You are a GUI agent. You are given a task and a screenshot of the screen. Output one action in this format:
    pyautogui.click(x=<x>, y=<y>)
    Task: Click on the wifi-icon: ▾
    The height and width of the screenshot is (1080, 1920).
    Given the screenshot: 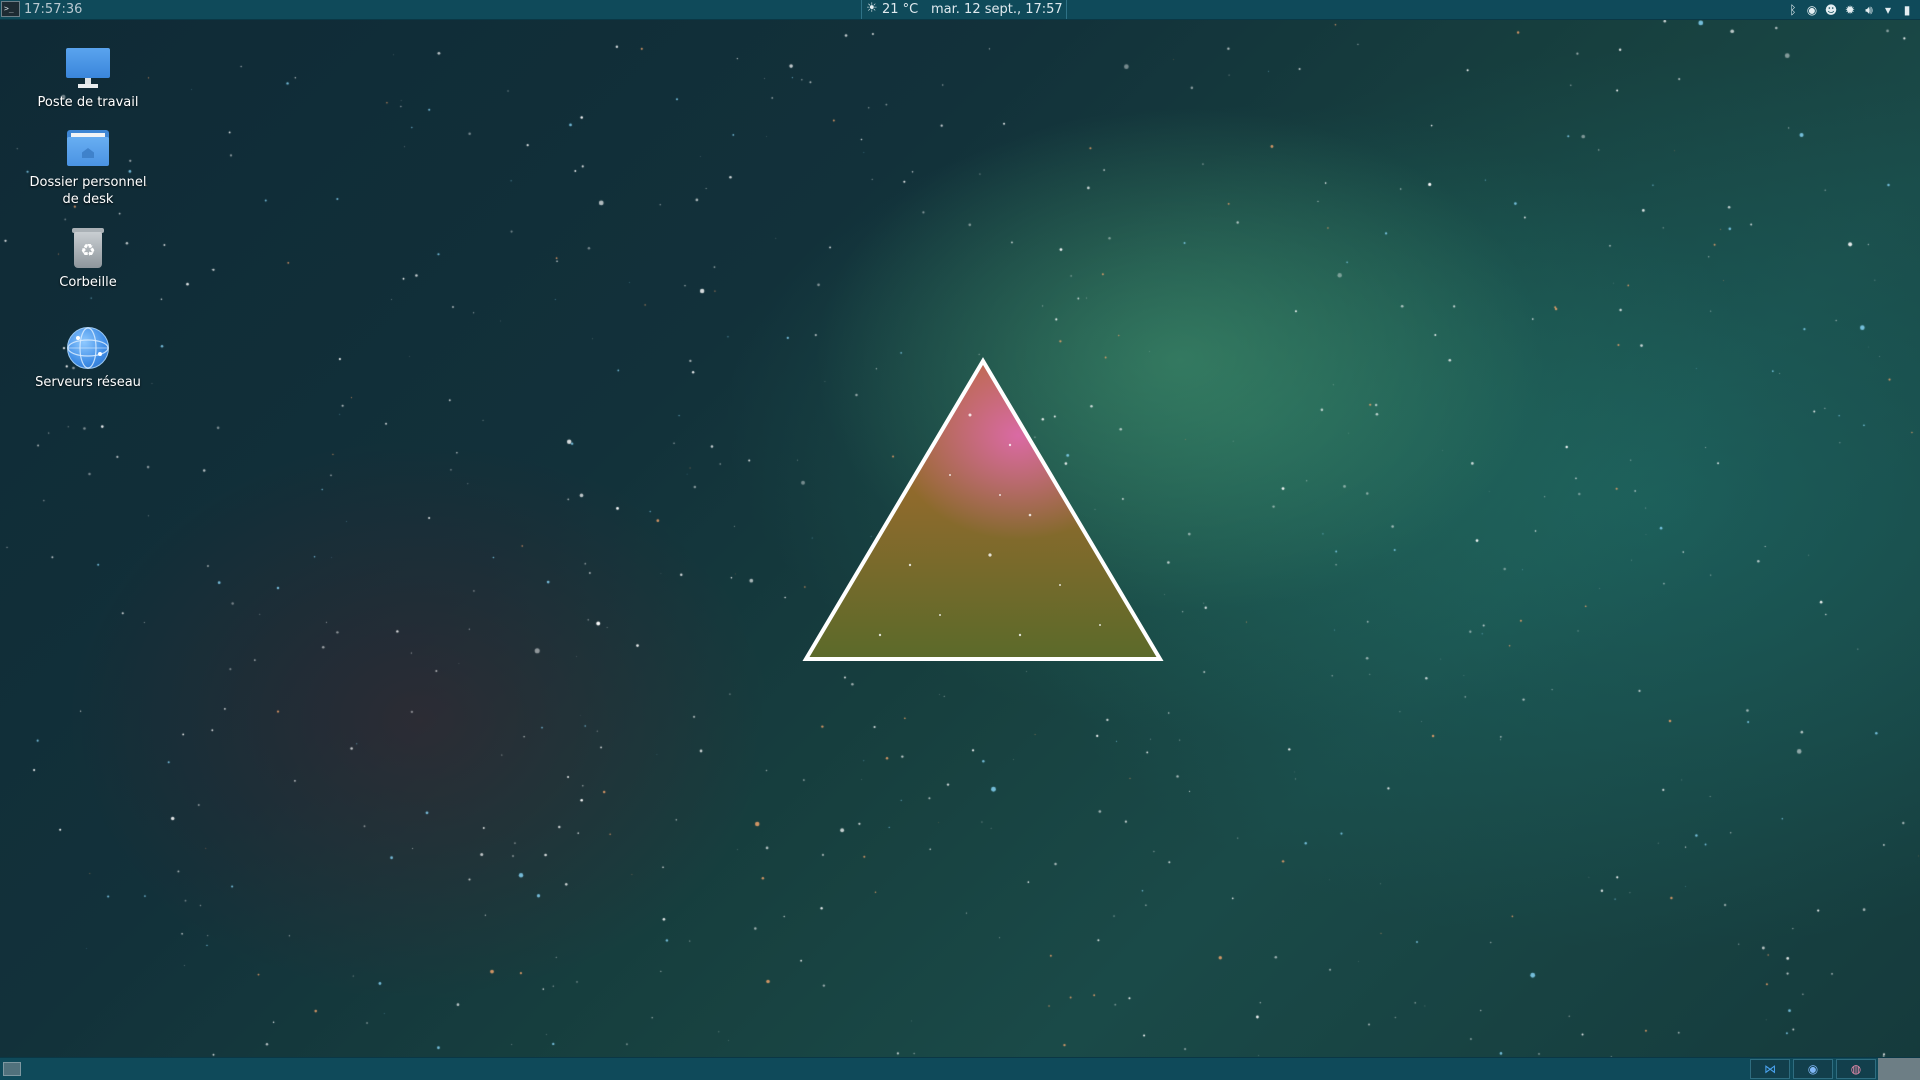 What is the action you would take?
    pyautogui.click(x=1888, y=10)
    